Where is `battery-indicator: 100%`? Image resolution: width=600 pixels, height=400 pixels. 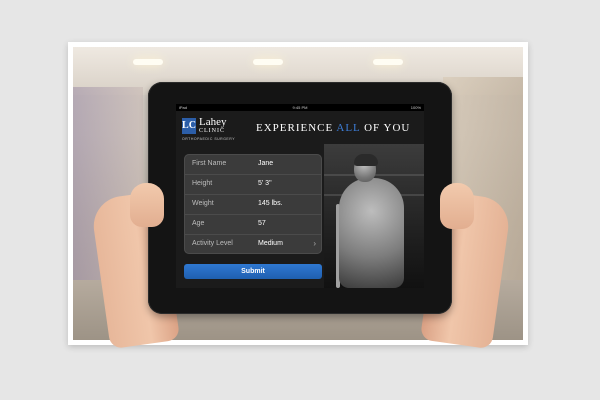
battery-indicator: 100% is located at coordinates (415, 107).